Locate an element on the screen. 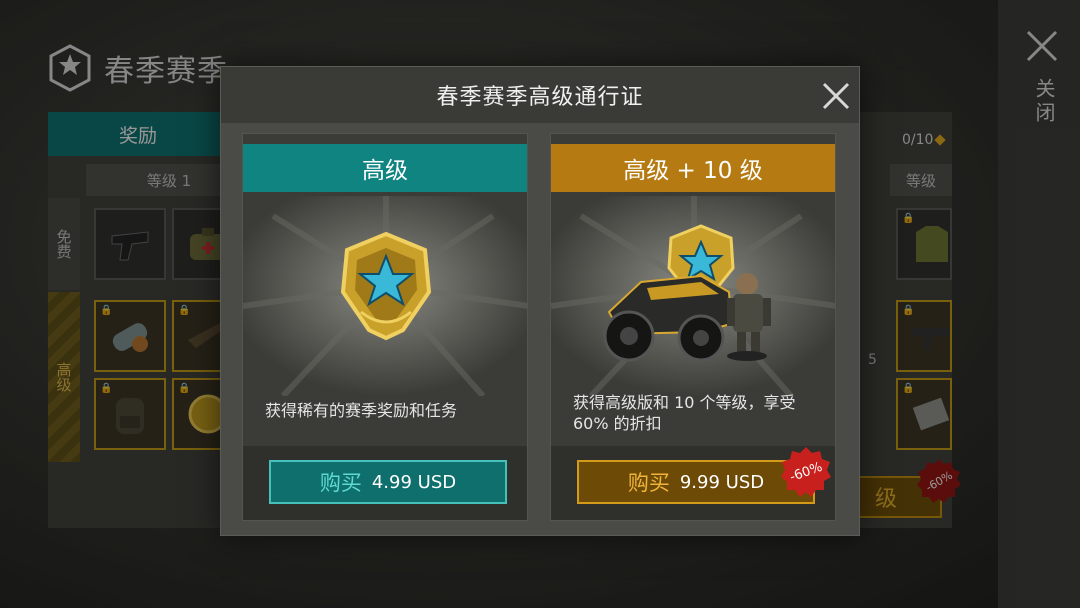  dialog-title: 春季赛季高级通行证 is located at coordinates (540, 97).